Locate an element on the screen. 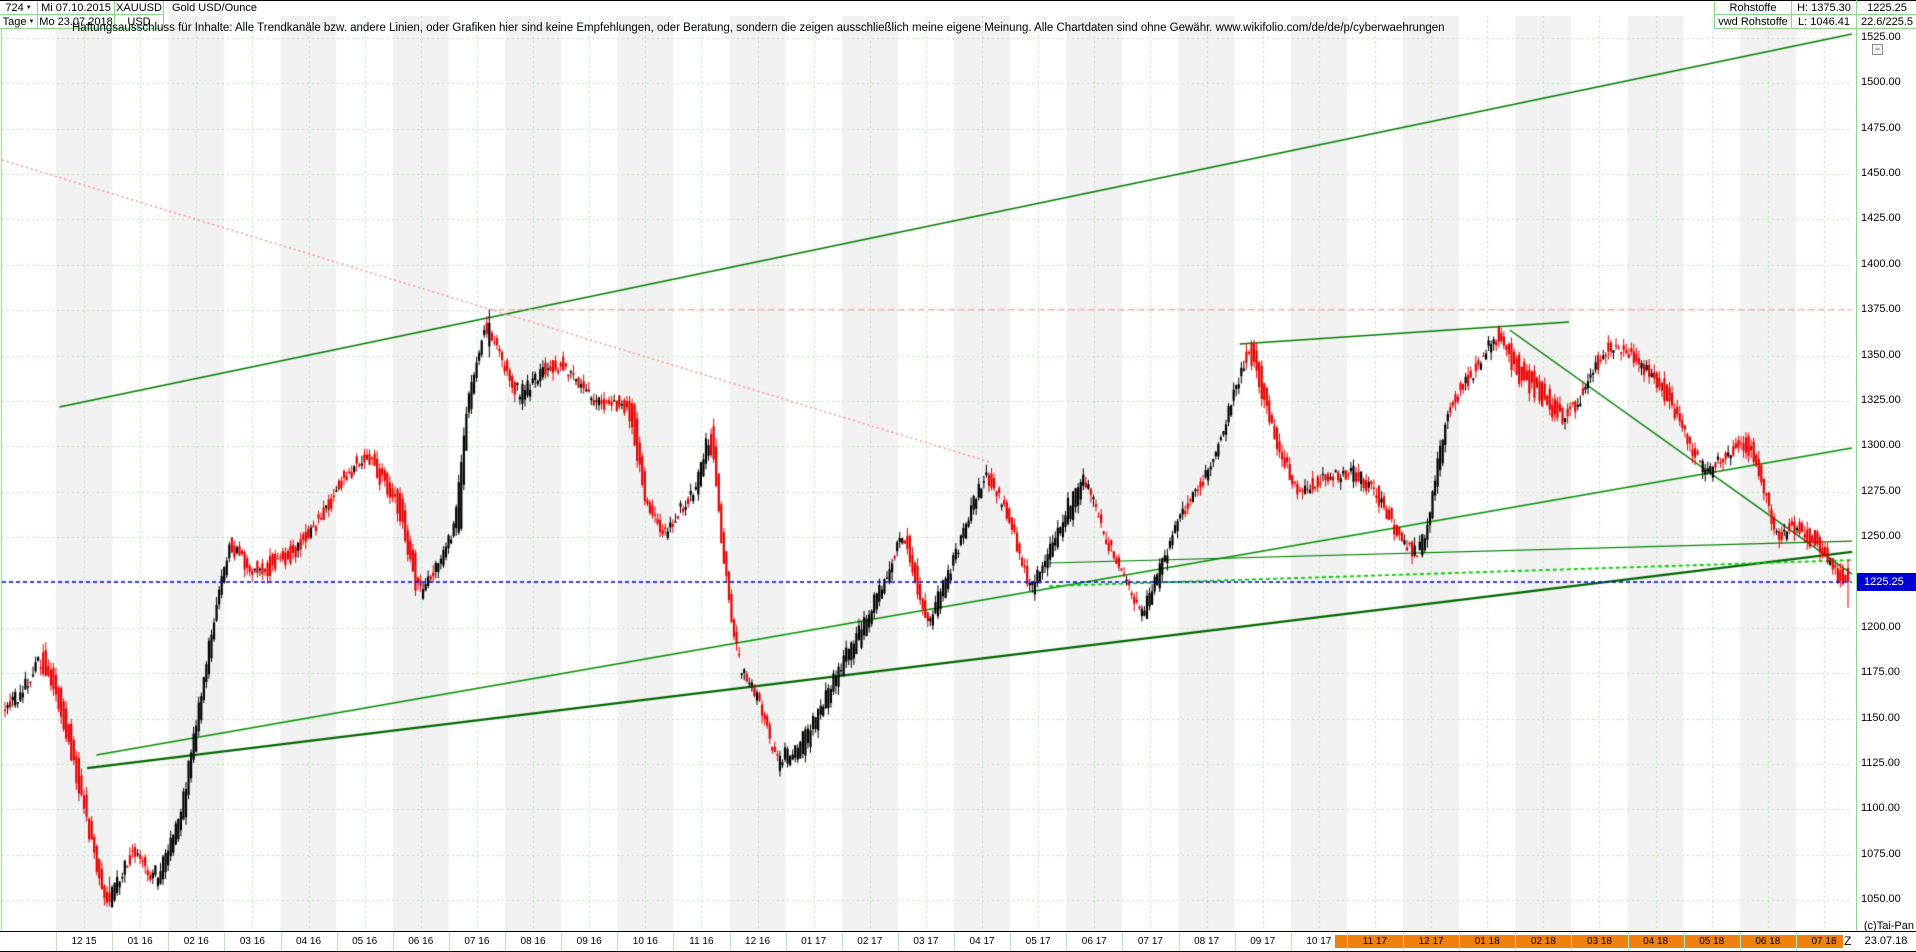 The height and width of the screenshot is (952, 1916). x-axis-label: 12 15 is located at coordinates (84, 941).